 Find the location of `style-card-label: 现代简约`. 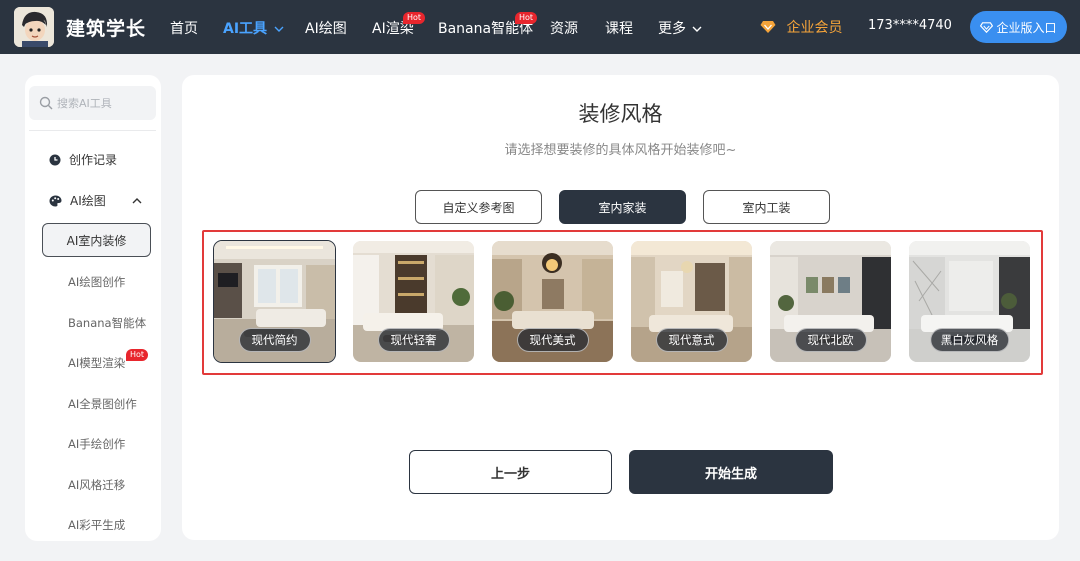

style-card-label: 现代简约 is located at coordinates (274, 340).